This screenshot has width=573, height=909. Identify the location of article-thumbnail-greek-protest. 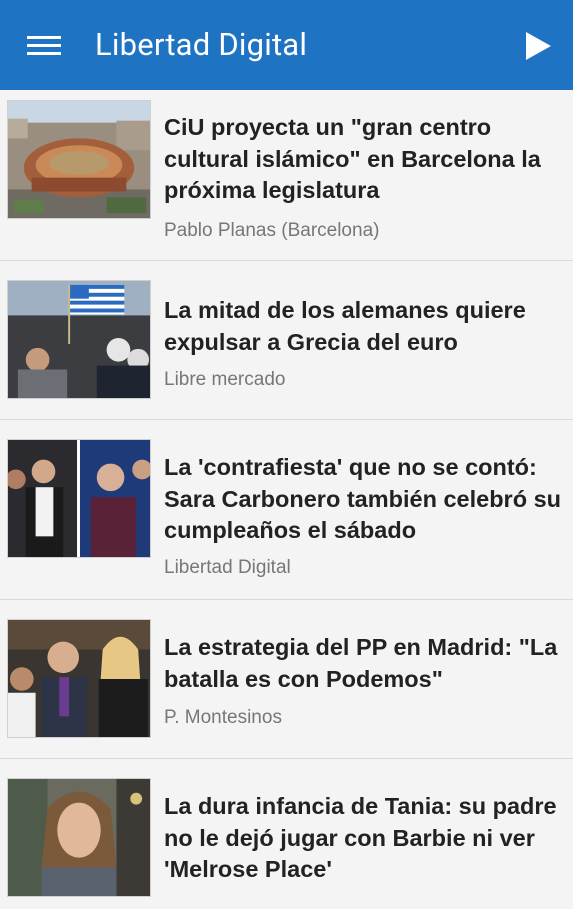
(79, 339).